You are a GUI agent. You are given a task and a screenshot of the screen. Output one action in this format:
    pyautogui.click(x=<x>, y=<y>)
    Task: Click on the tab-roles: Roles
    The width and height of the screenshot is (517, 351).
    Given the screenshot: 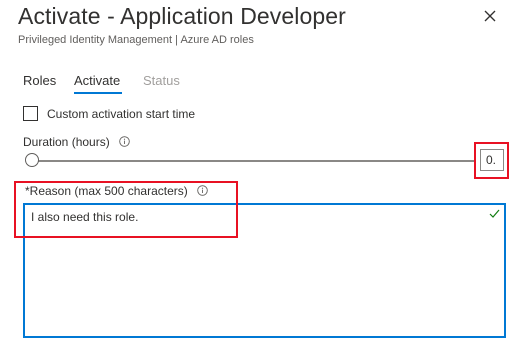 What is the action you would take?
    pyautogui.click(x=39, y=80)
    